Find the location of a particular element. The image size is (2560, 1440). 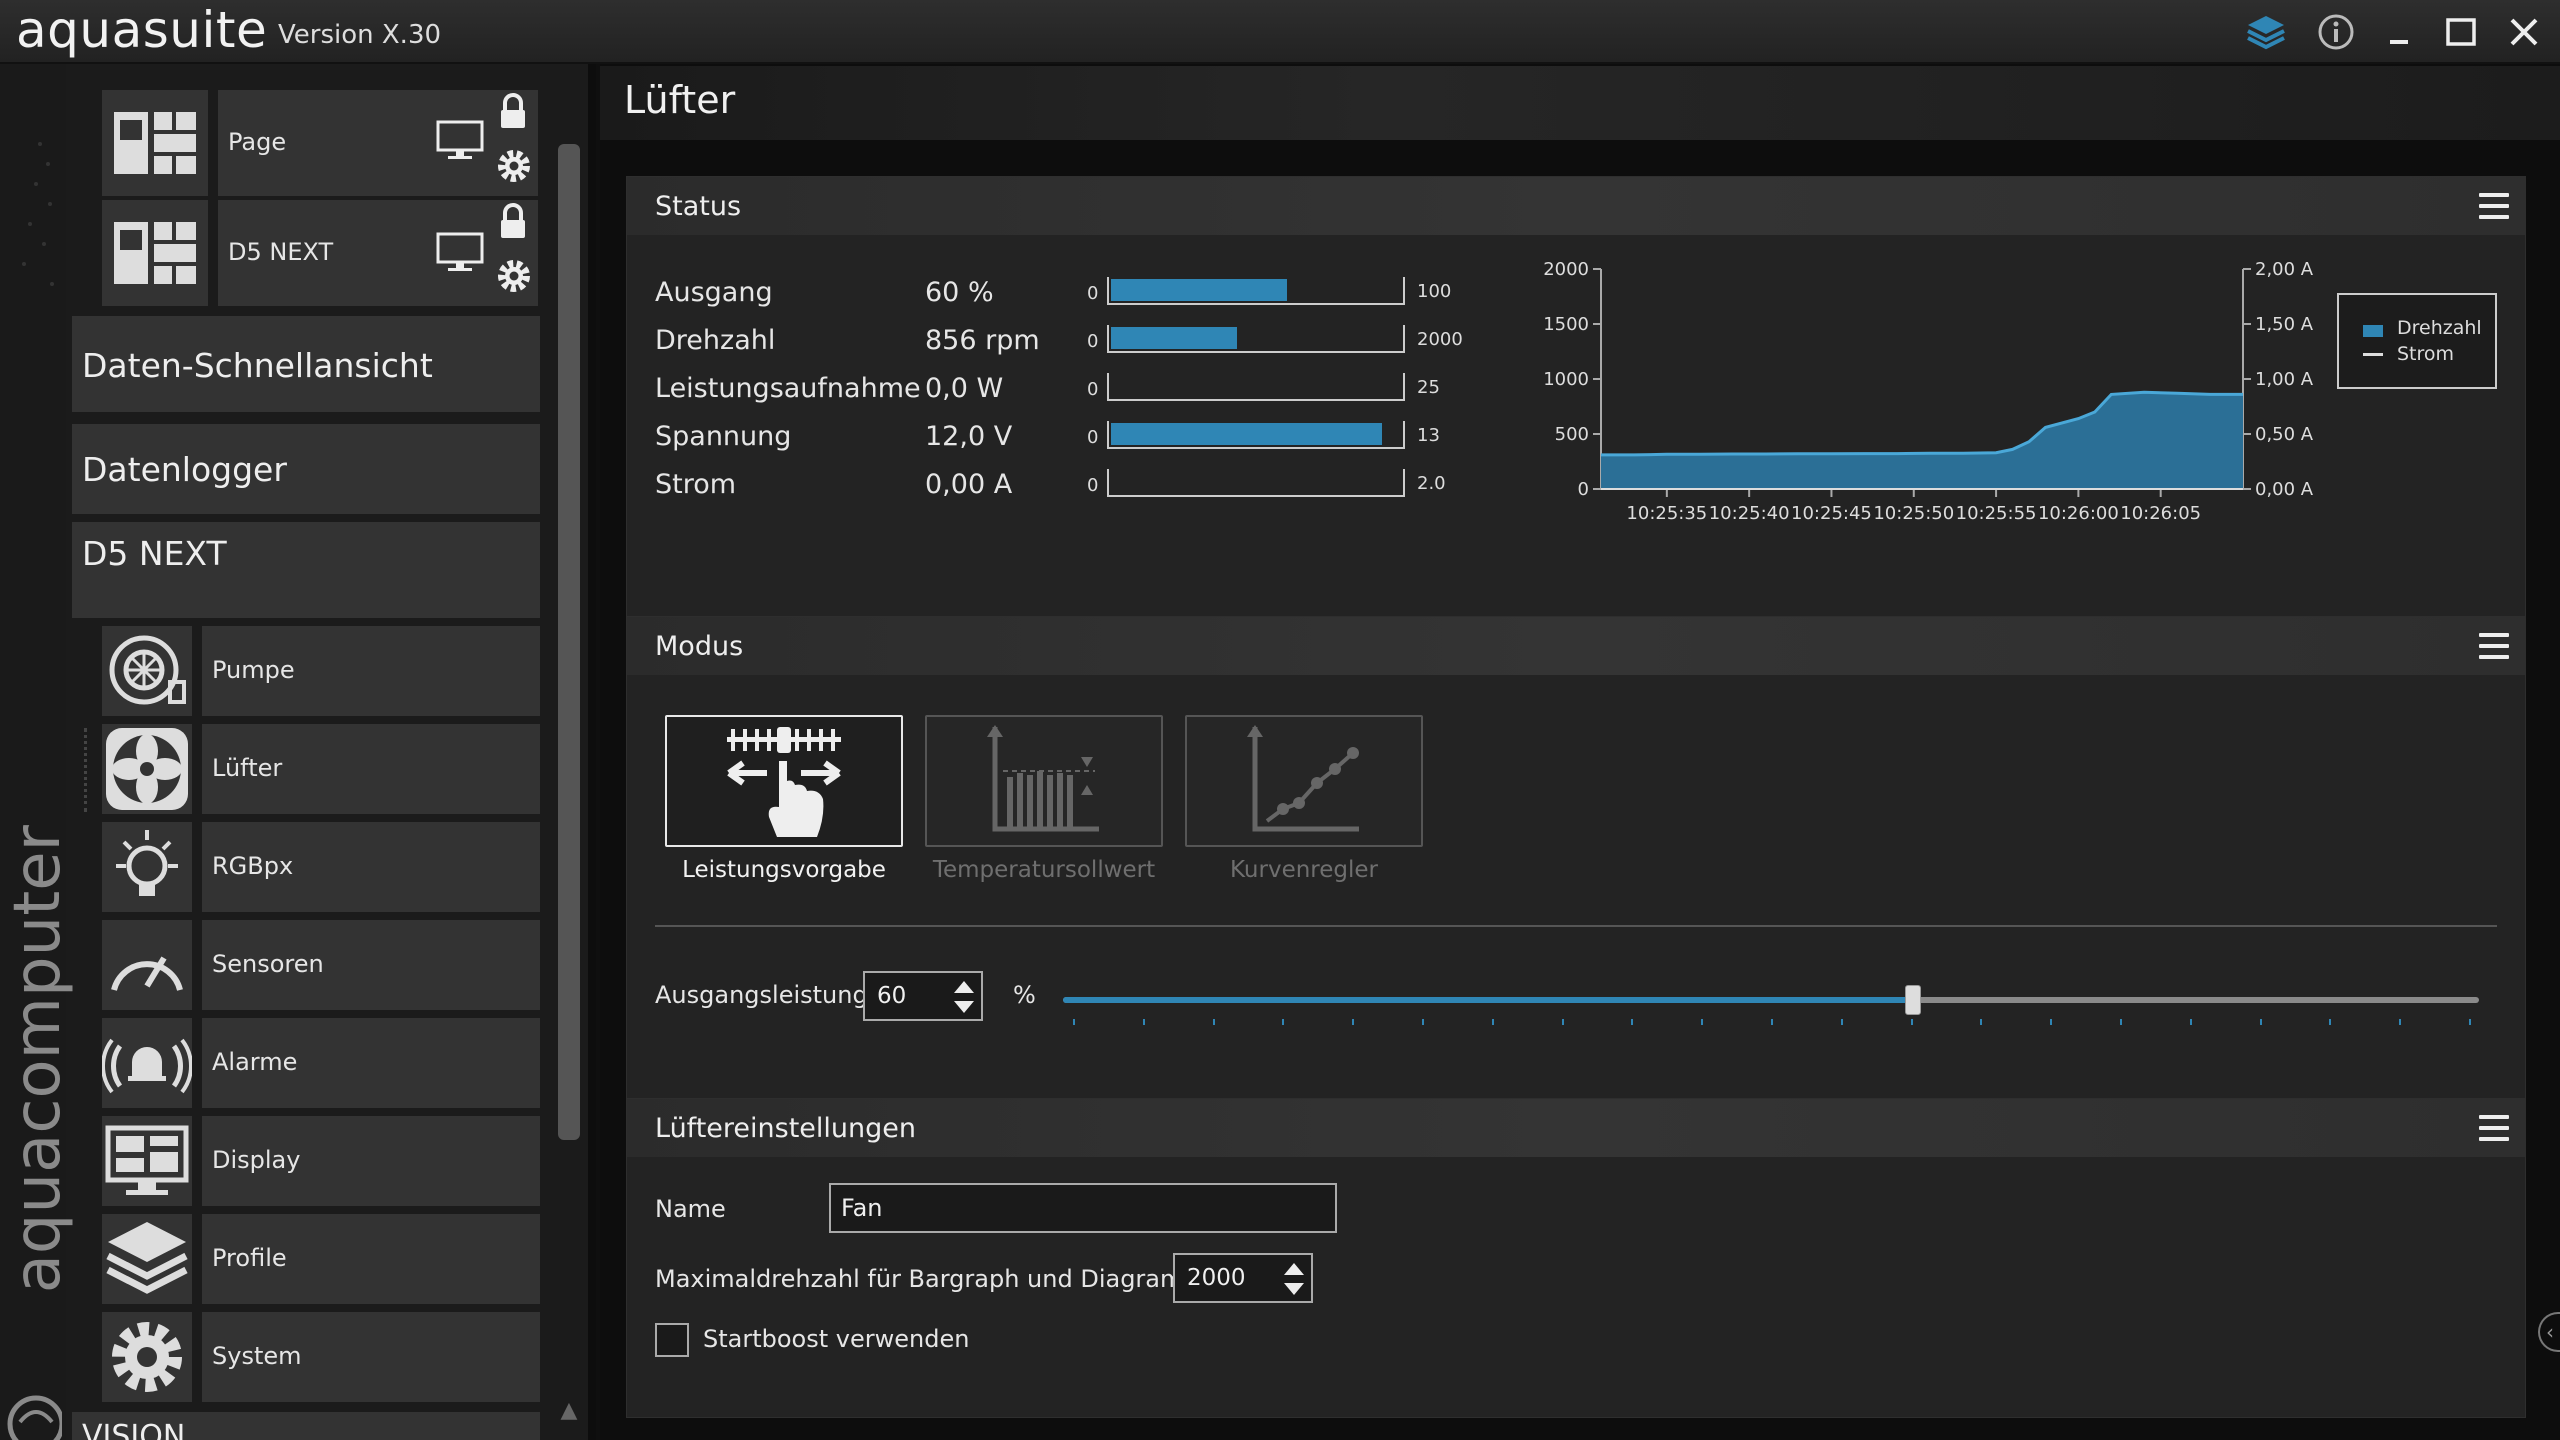

bar-max-label: 2.0 is located at coordinates (1431, 483).